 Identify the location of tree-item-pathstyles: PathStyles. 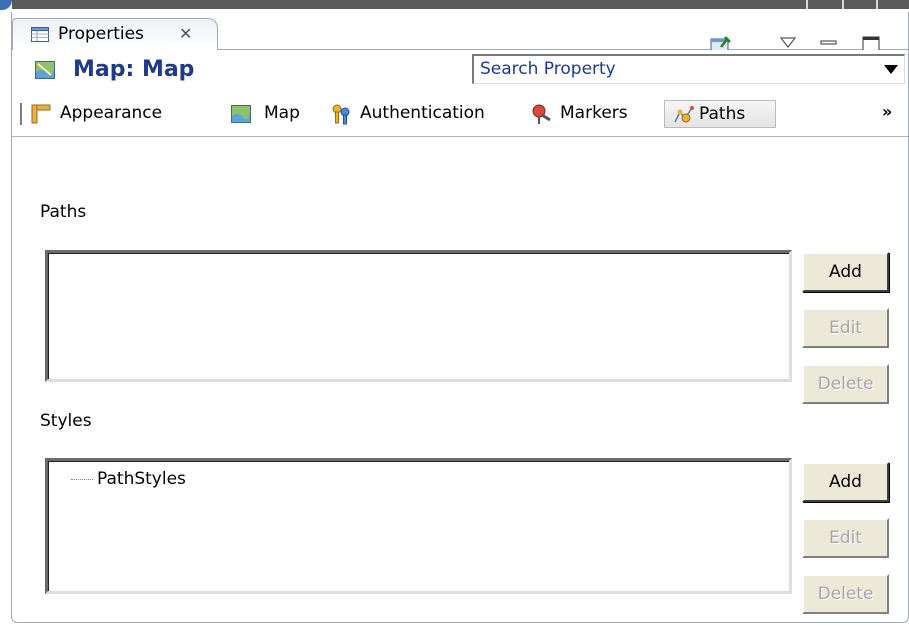
(128, 479).